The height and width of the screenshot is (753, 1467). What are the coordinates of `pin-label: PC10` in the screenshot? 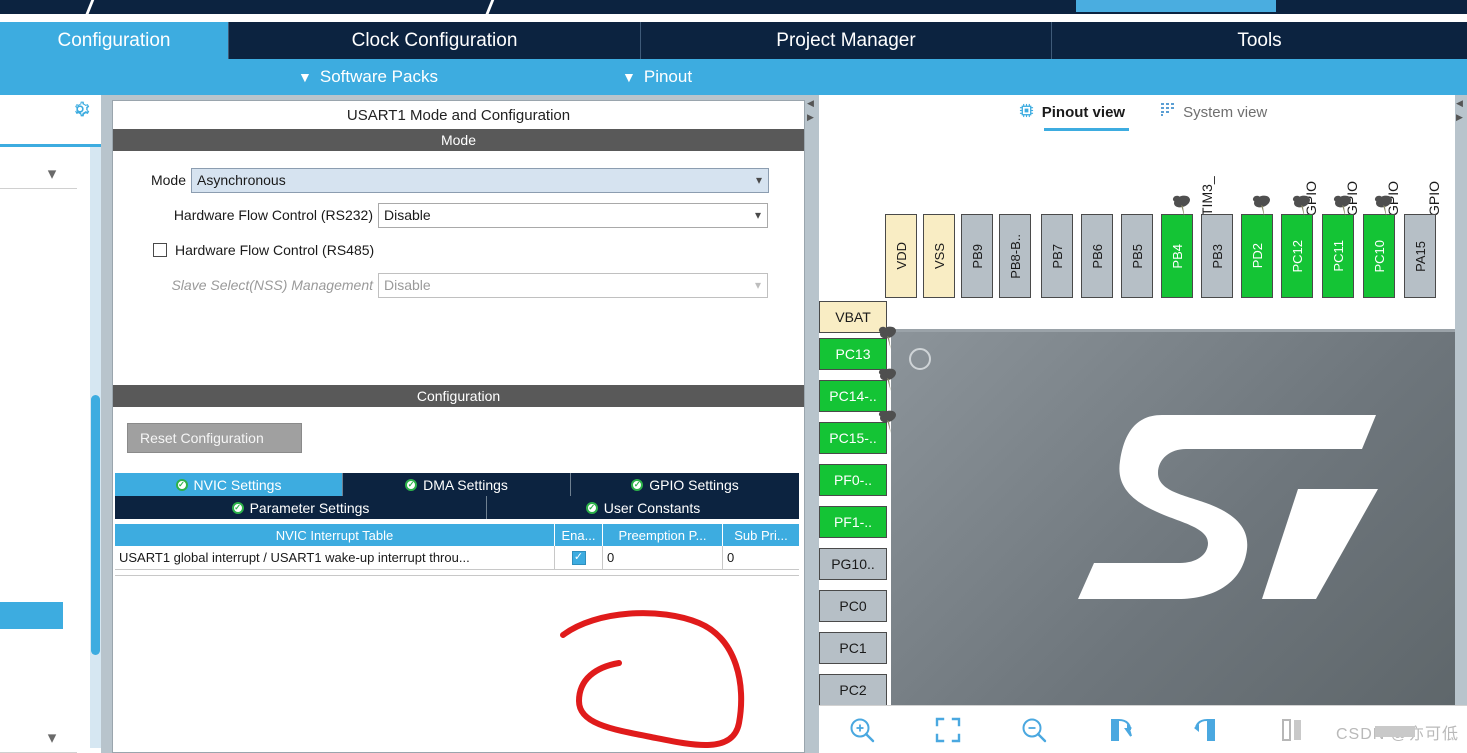 It's located at (1379, 256).